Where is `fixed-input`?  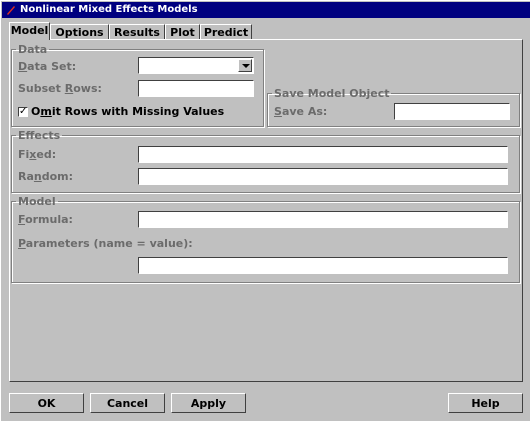 fixed-input is located at coordinates (323, 154).